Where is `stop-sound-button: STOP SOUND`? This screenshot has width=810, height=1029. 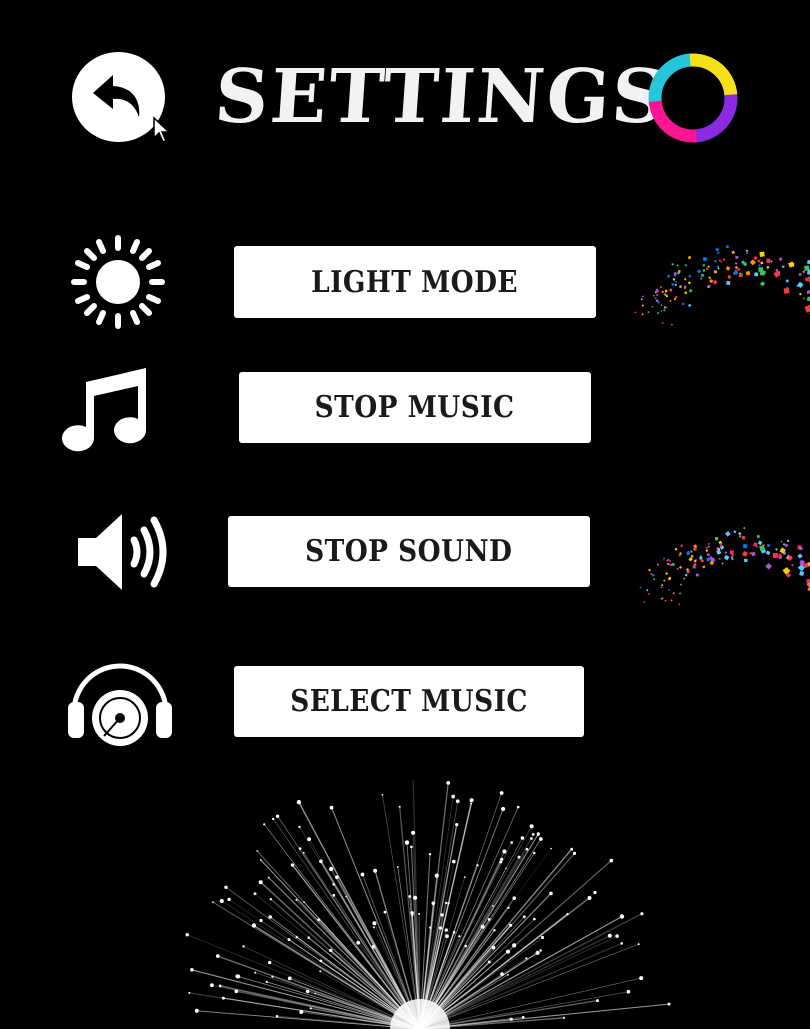
stop-sound-button: STOP SOUND is located at coordinates (409, 551).